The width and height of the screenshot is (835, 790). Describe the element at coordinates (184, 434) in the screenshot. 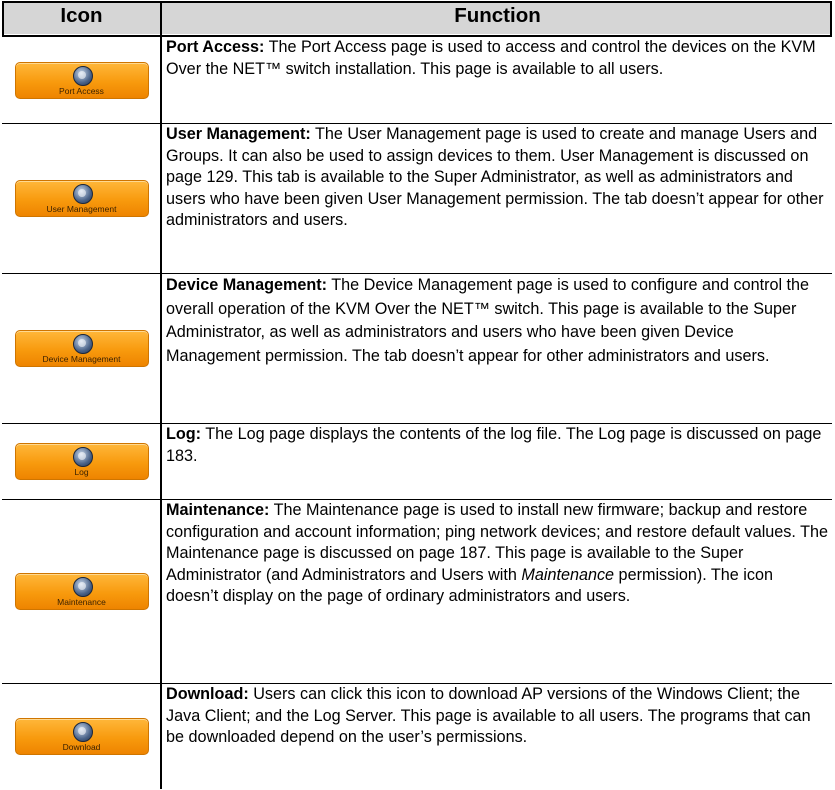

I see `function-term: Log:` at that location.